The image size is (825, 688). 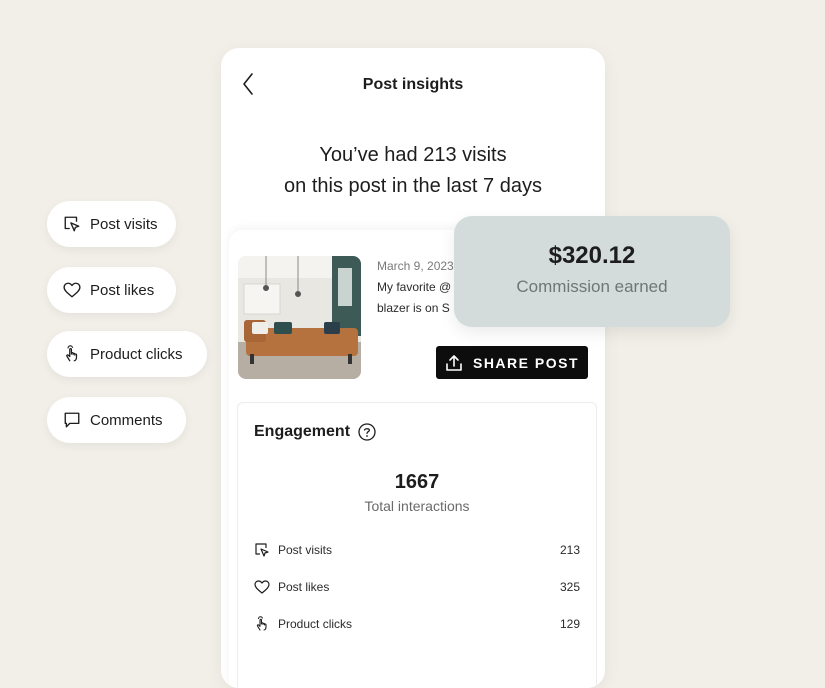 I want to click on engagement-row-value: 129, so click(x=569, y=624).